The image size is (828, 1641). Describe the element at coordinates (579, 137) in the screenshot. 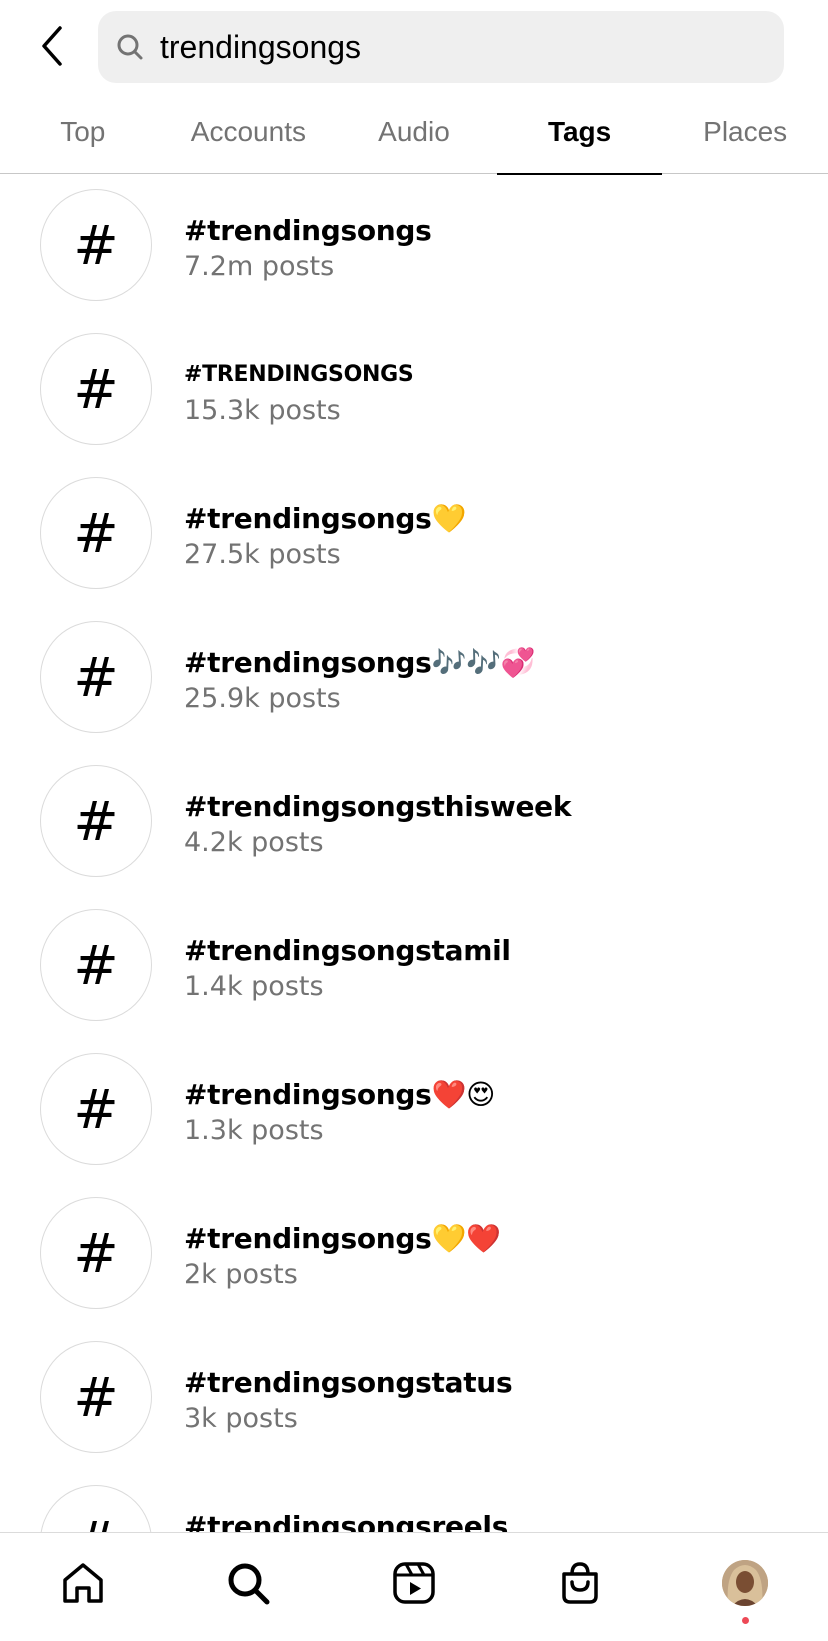

I see `tab-tags: Tags` at that location.